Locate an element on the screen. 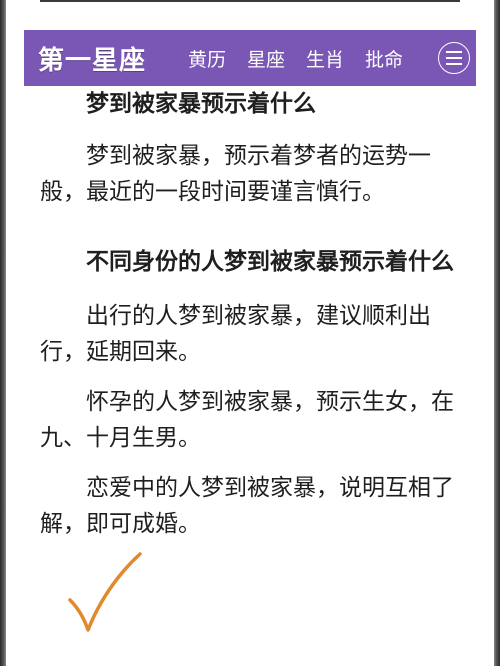 The width and height of the screenshot is (500, 666). screen-left-edge is located at coordinates (3, 333).